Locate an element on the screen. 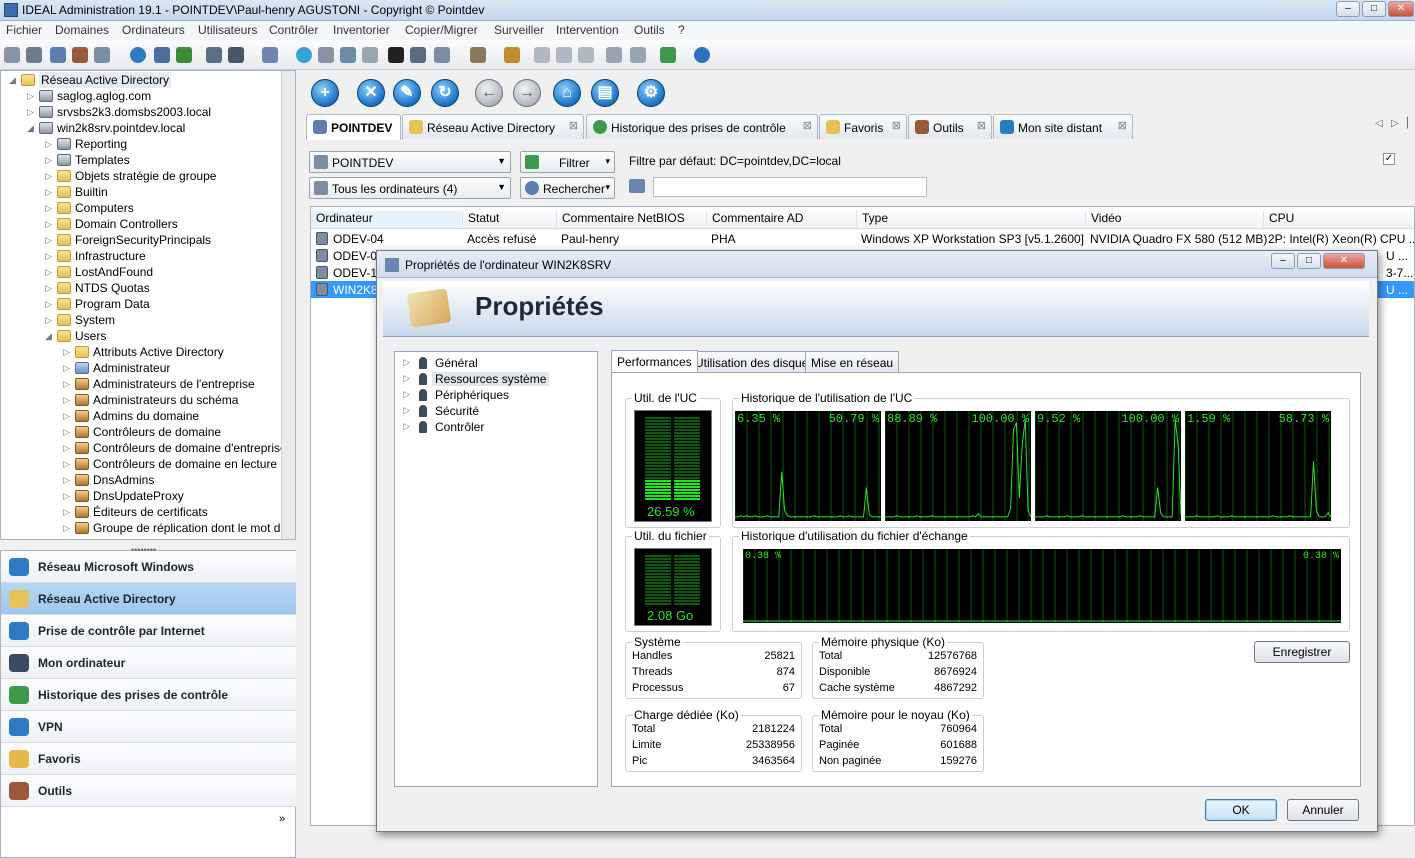 Image resolution: width=1415 pixels, height=858 pixels. filter-checkbox: ✓ is located at coordinates (1389, 159).